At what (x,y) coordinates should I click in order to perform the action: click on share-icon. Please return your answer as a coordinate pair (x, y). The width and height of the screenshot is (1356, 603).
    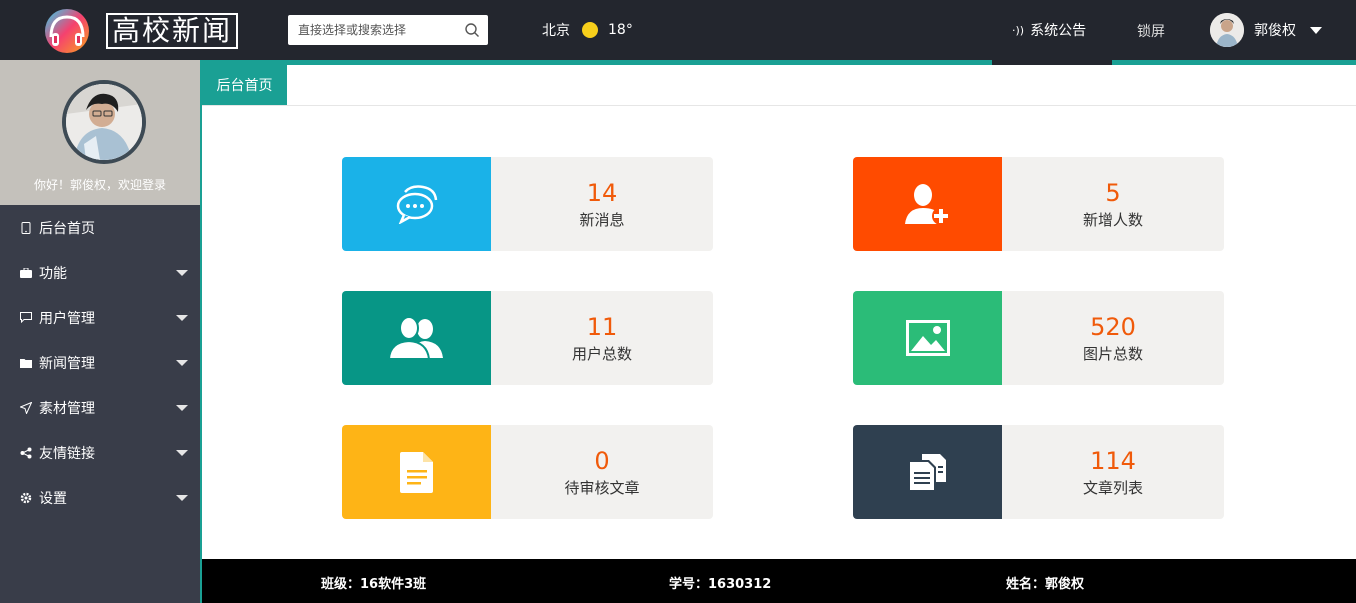
    Looking at the image, I should click on (26, 453).